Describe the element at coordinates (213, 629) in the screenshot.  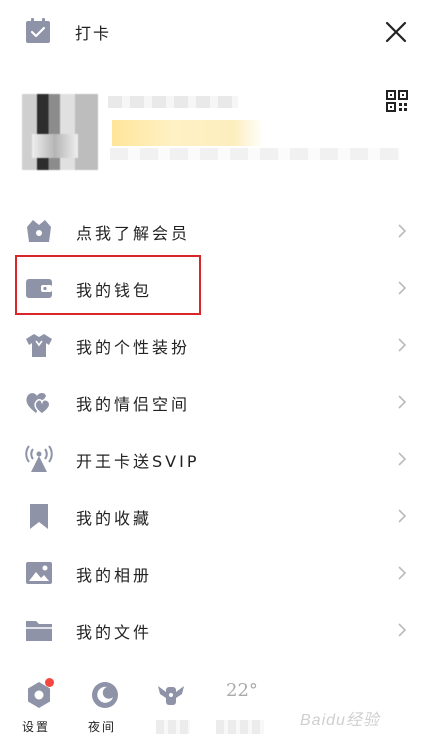
I see `menu-item-files: 我的文件` at that location.